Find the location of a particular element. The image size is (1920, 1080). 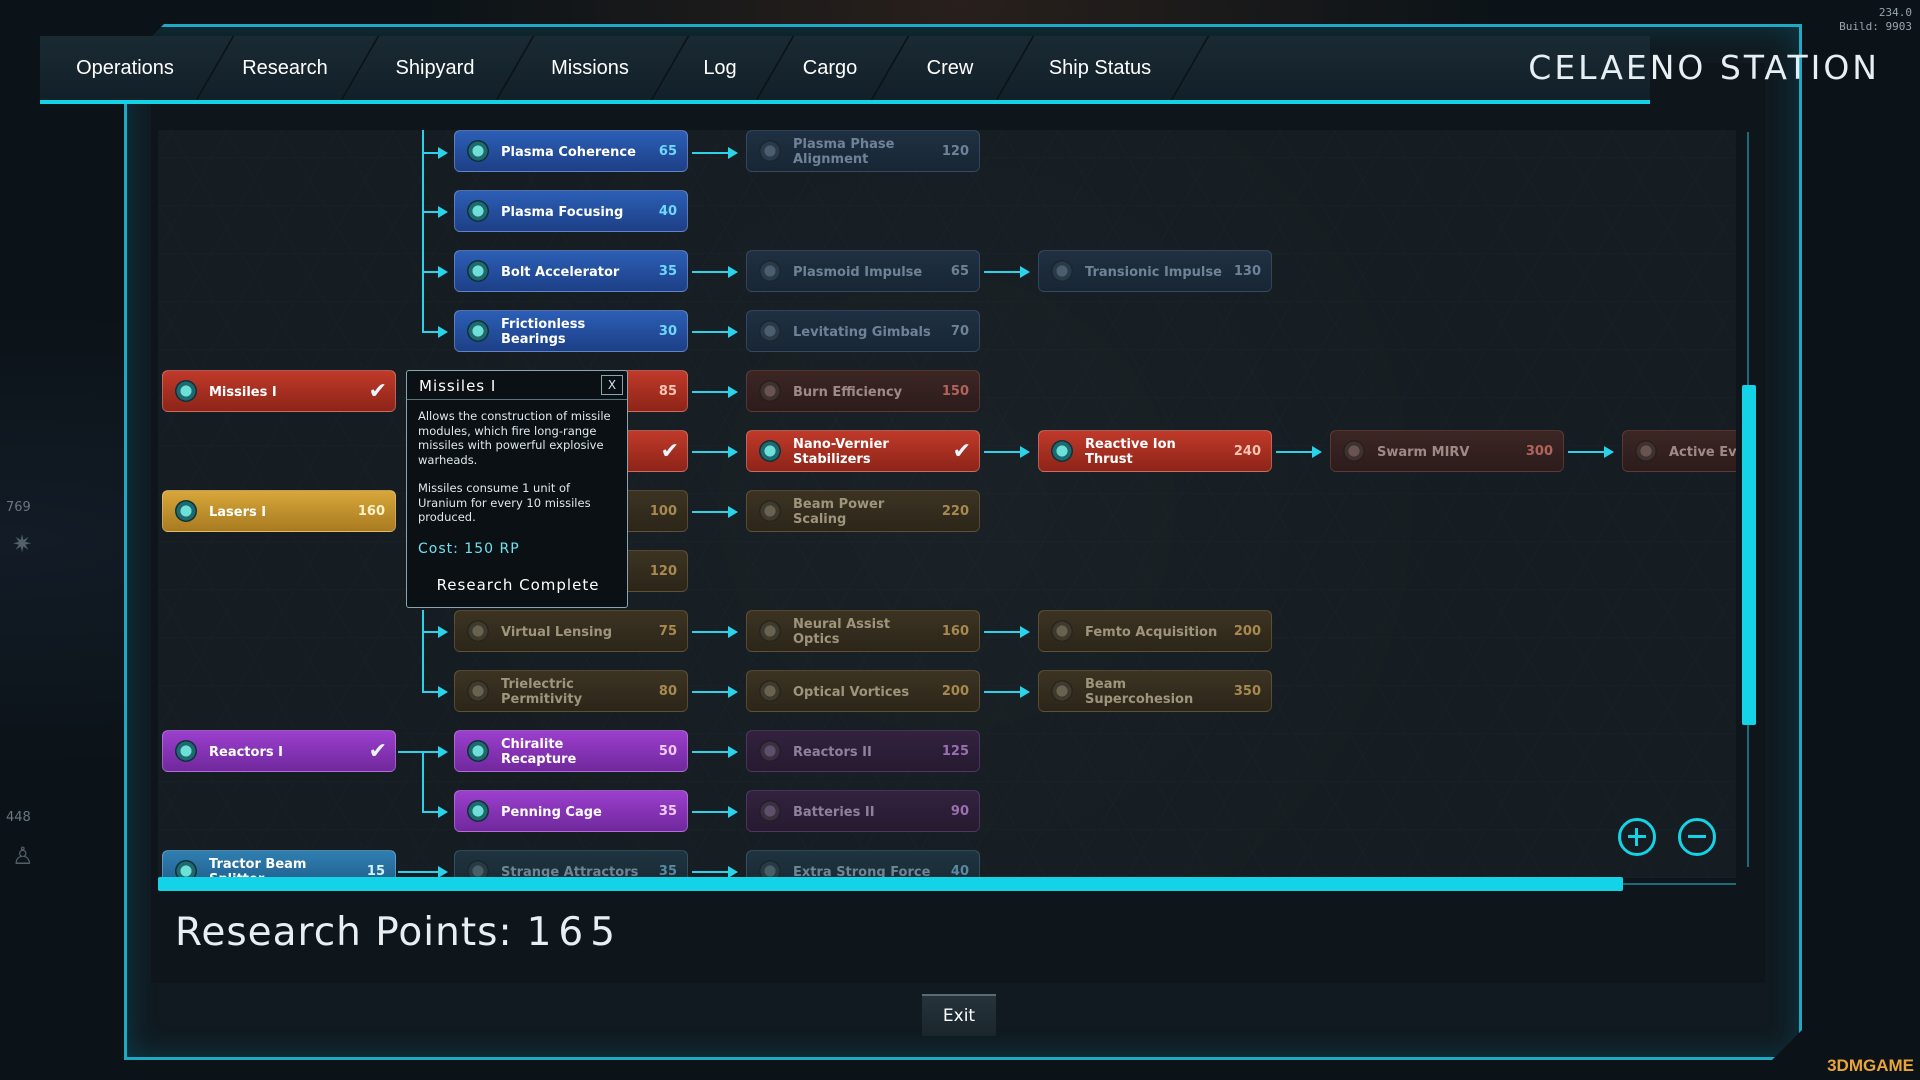

node-name: Trielectric Permitivity is located at coordinates (542, 692).